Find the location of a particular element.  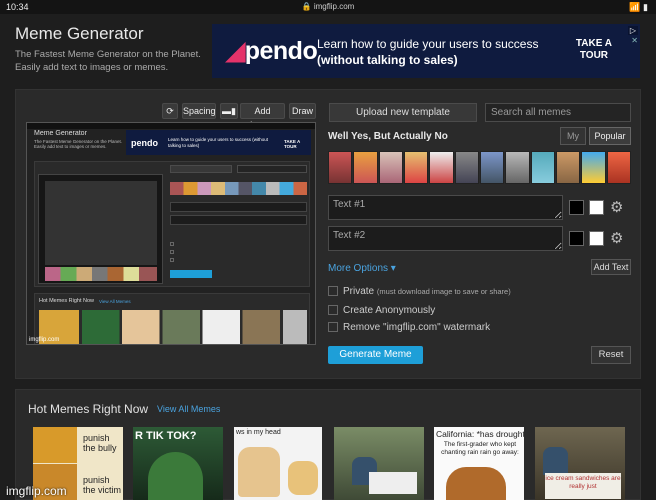

hot-meme-doge: ws in my head is located at coordinates (278, 463).